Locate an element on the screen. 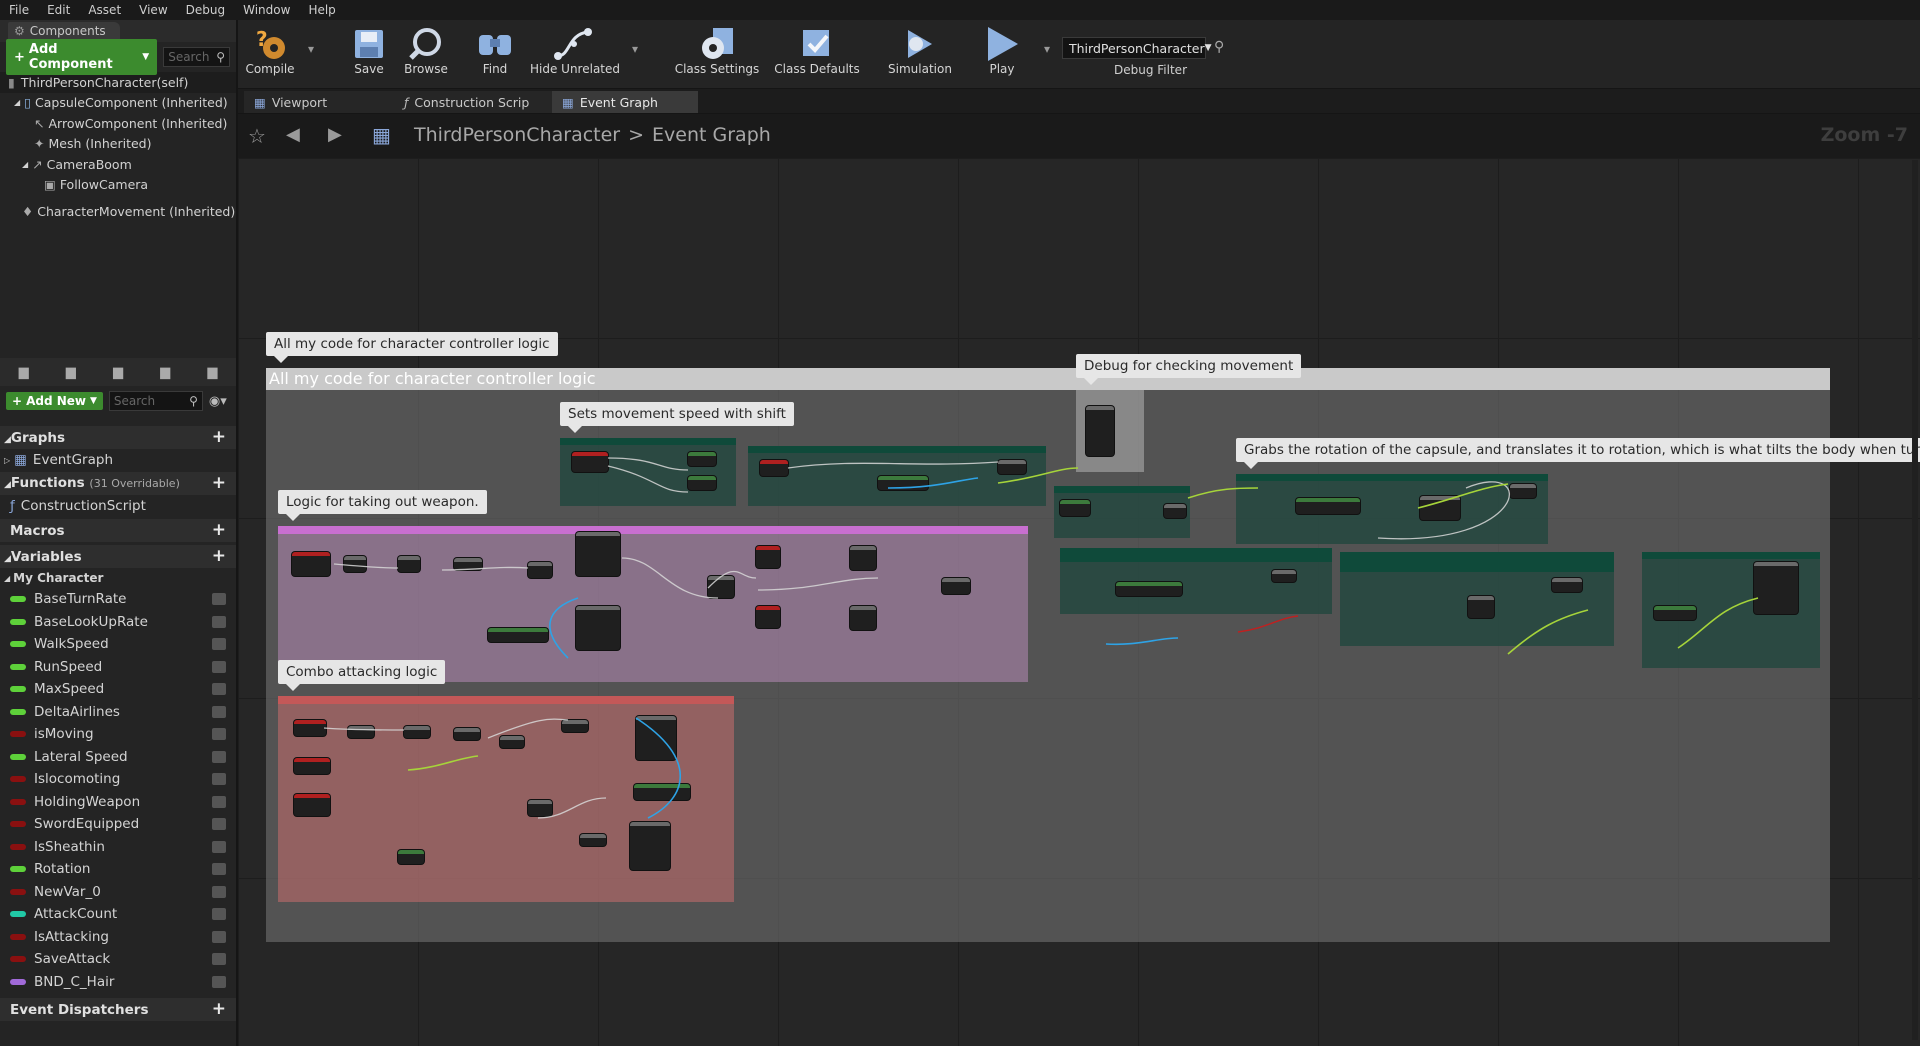 This screenshot has width=1920, height=1046. play-button: Play is located at coordinates (1002, 51).